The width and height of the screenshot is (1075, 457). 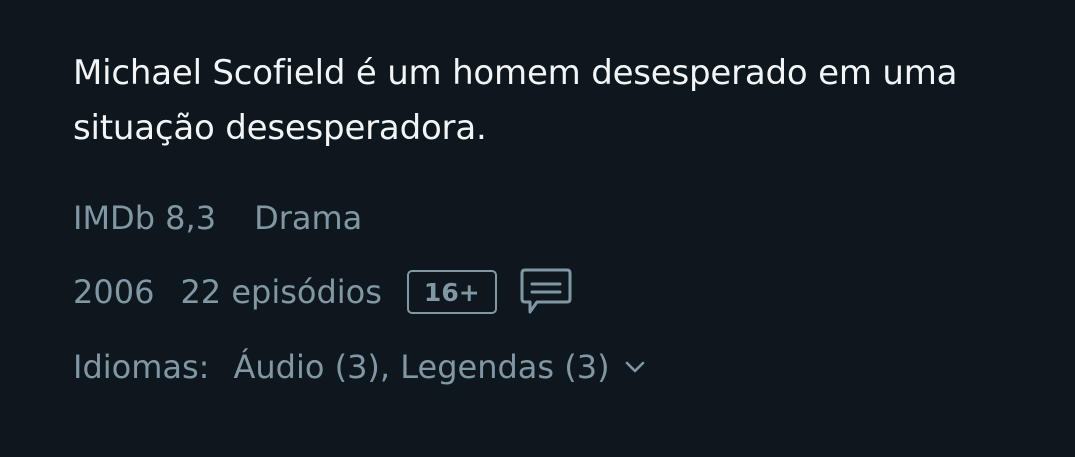 What do you see at coordinates (280, 128) in the screenshot?
I see `synopsis-line-2: situação desesperadora.` at bounding box center [280, 128].